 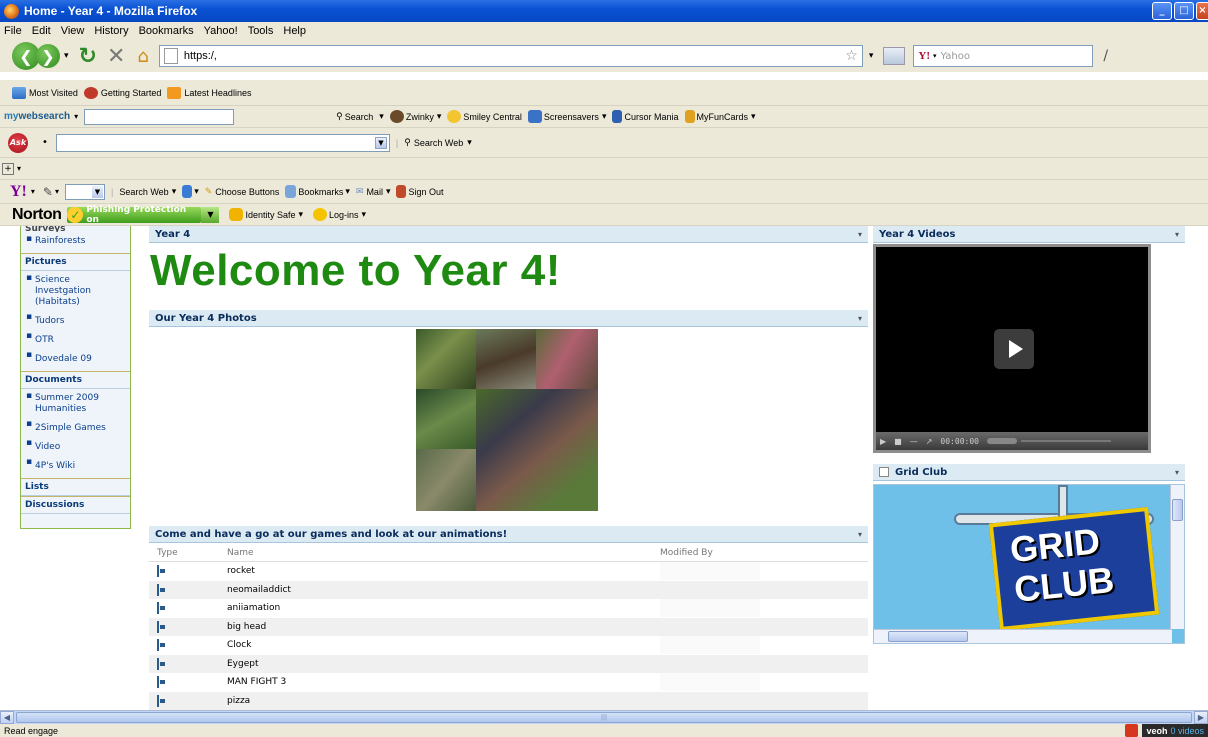 What do you see at coordinates (443, 664) in the screenshot?
I see `item-name: Eygept` at bounding box center [443, 664].